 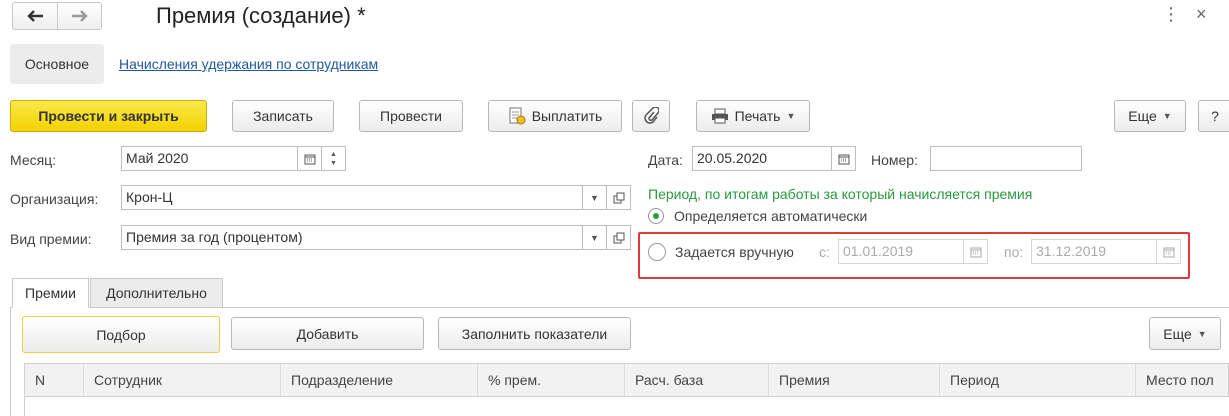 I want to click on back-button, so click(x=35, y=16).